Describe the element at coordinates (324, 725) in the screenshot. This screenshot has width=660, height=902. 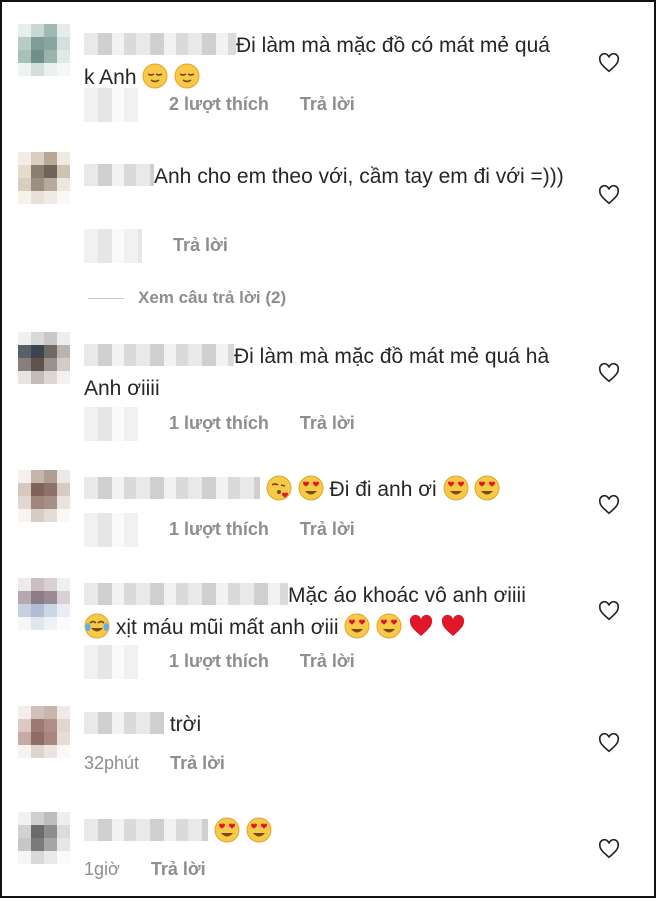
I see `comment-text: trời` at that location.